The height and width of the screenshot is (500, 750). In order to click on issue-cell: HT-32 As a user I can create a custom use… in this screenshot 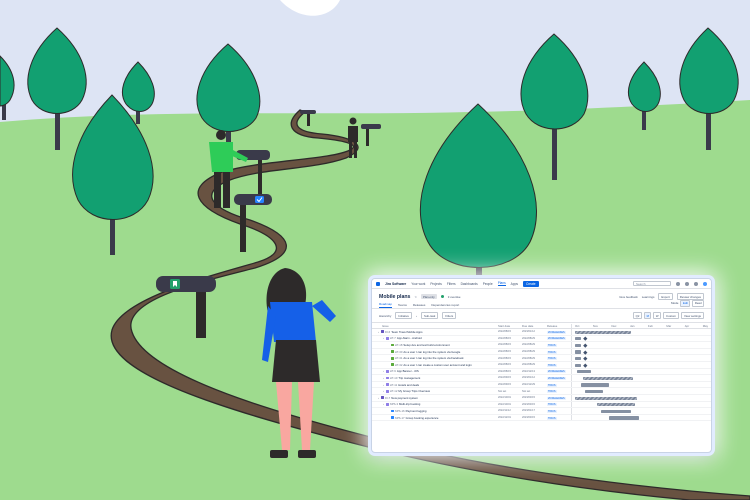, I will do `click(435, 365)`.